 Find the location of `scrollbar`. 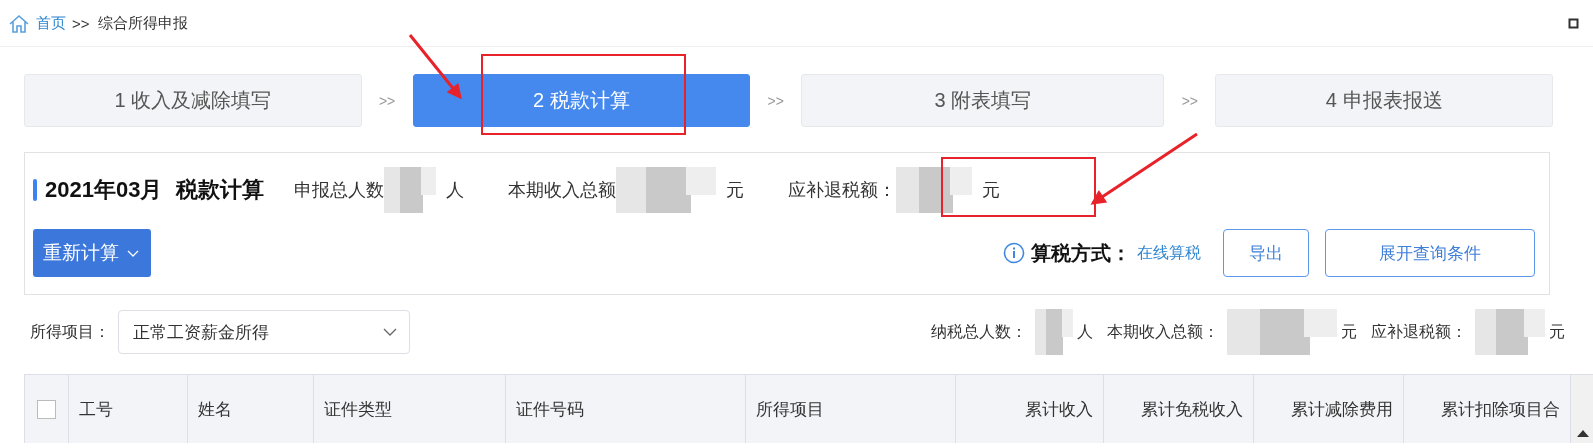

scrollbar is located at coordinates (1582, 409).